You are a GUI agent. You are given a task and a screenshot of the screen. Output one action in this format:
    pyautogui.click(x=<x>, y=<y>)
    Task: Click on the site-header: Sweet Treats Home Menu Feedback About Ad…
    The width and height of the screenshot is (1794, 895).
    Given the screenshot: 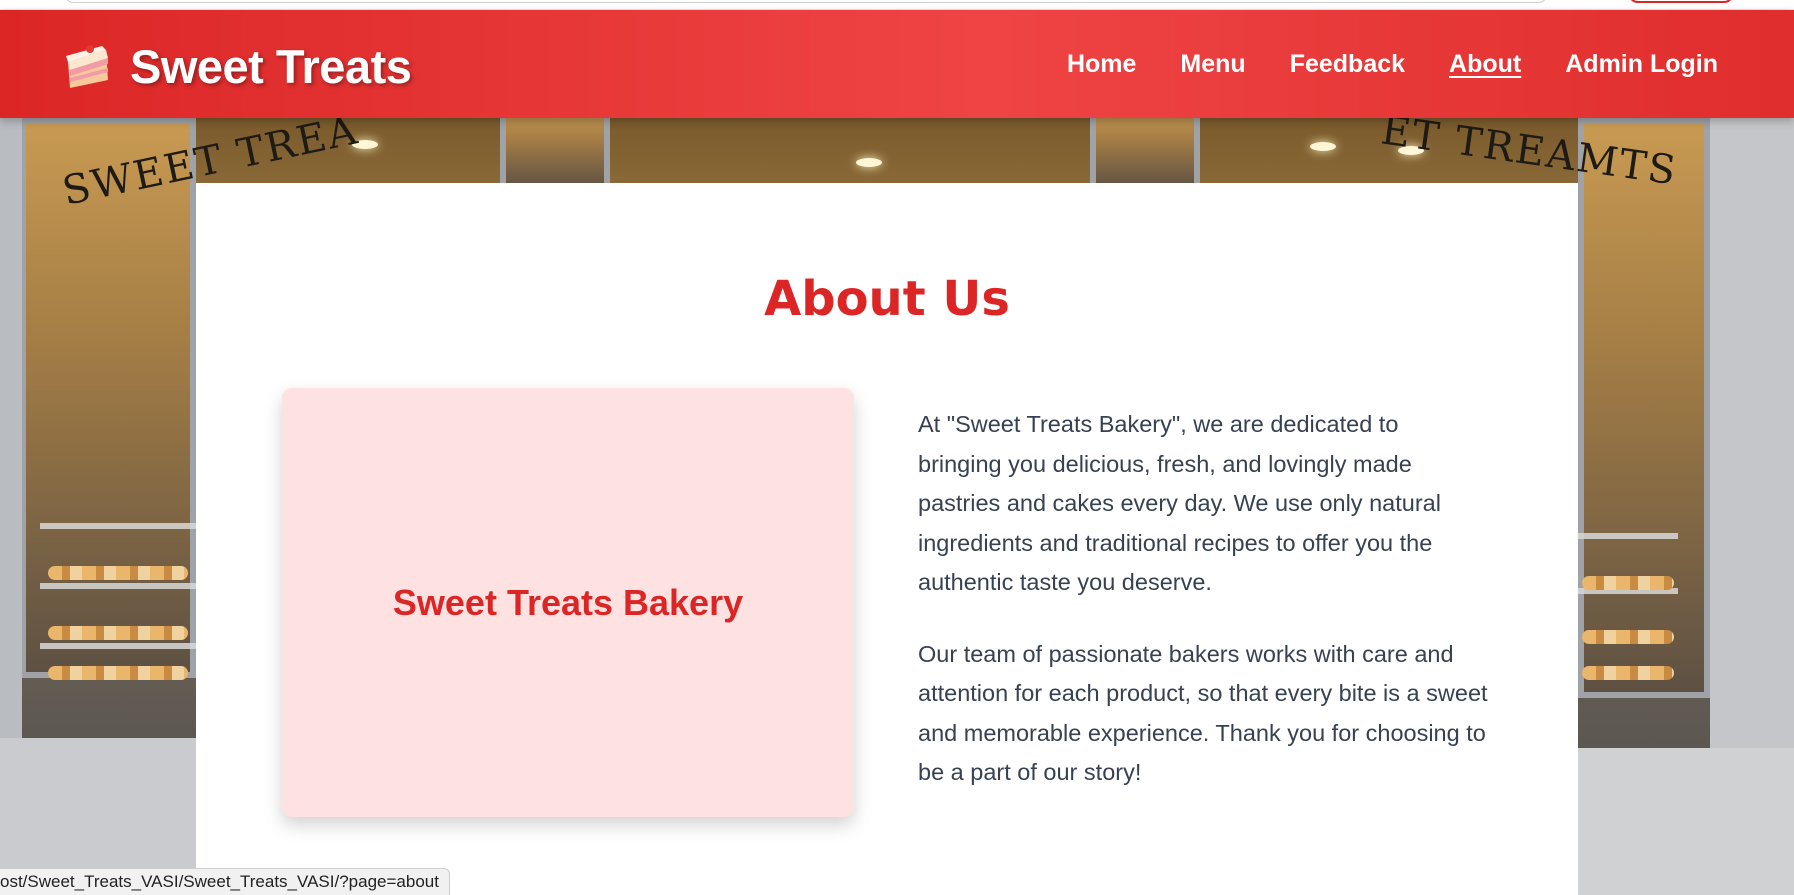 What is the action you would take?
    pyautogui.click(x=897, y=64)
    